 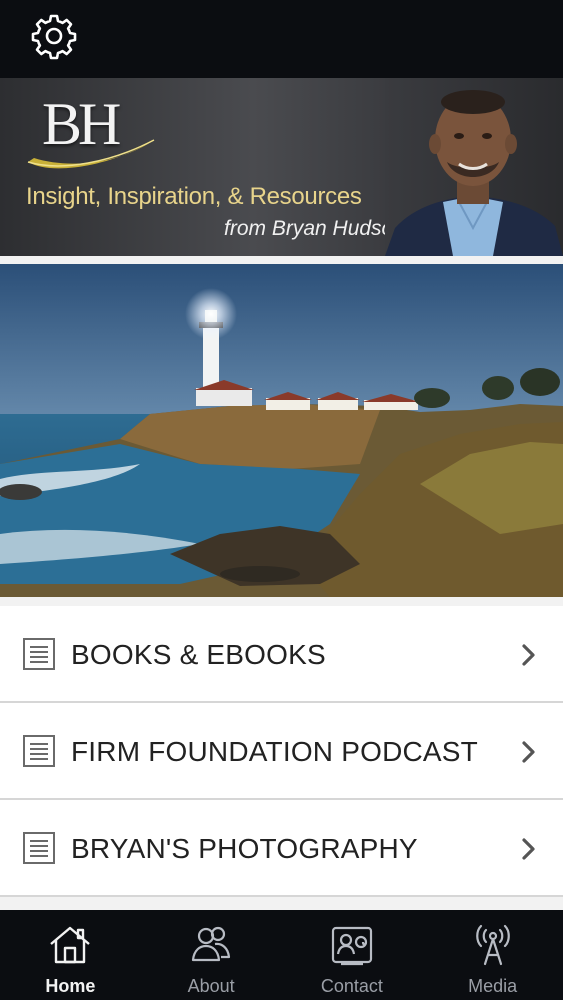 I want to click on menu-item-bryans-photography: BRYAN'S PHOTOGRAPHY, so click(x=281, y=848).